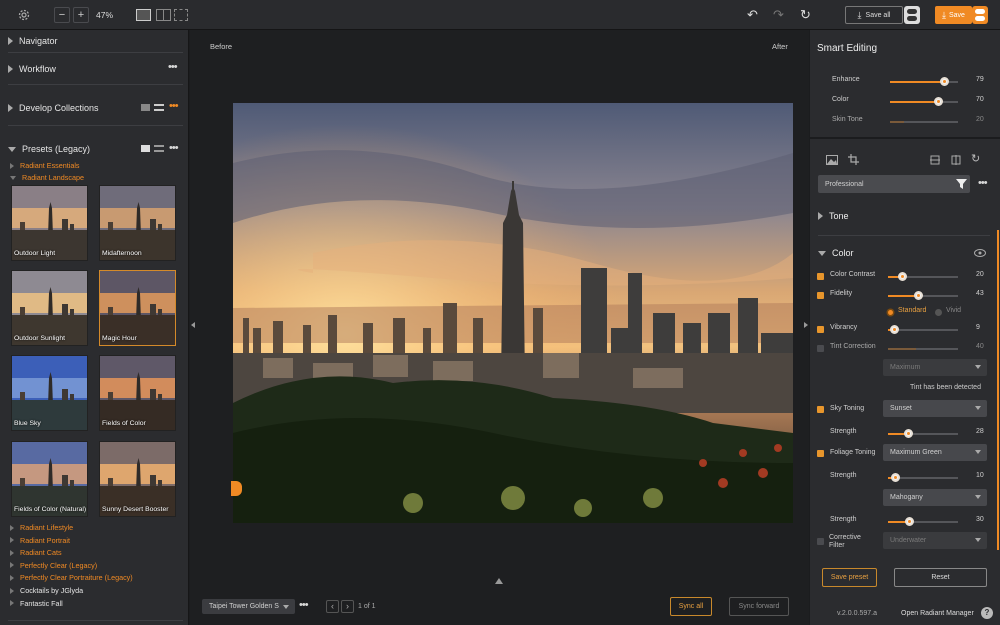  I want to click on collections-more-icon: •••, so click(174, 106).